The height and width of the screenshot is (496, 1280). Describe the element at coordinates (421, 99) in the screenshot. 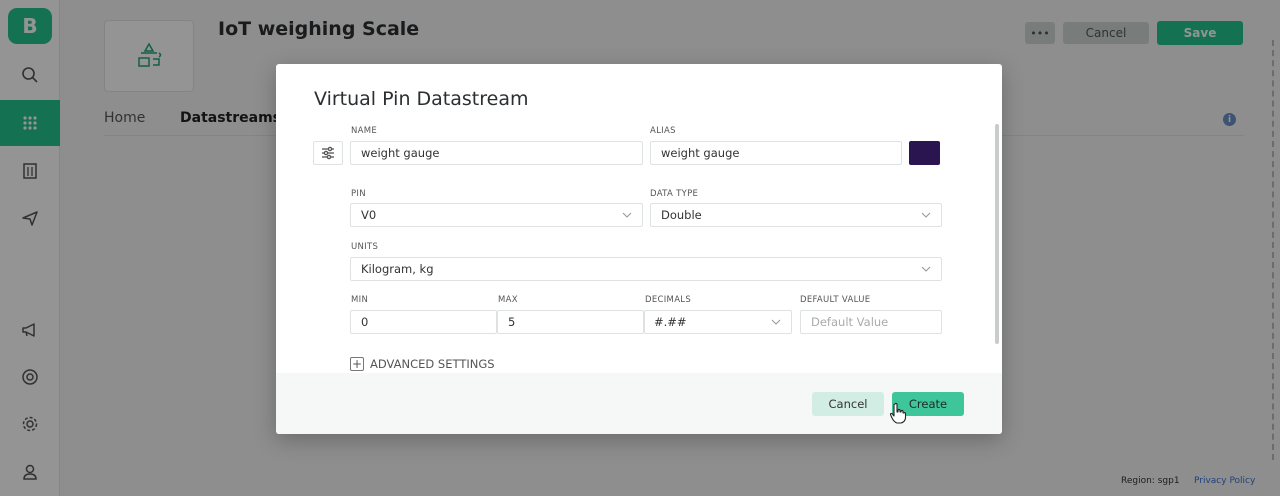

I see `dialog-title: Virtual Pin Datastream` at that location.